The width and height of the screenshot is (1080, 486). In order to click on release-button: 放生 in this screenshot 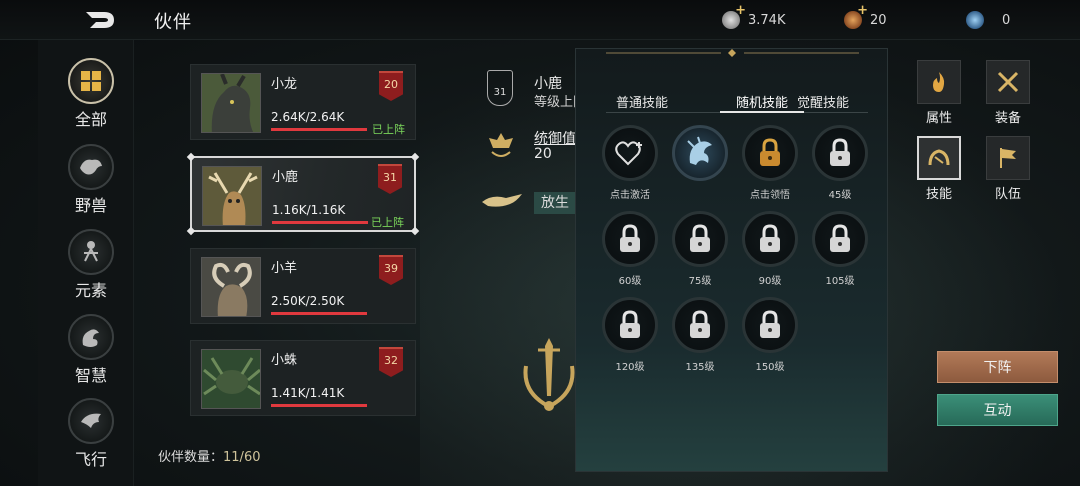, I will do `click(555, 203)`.